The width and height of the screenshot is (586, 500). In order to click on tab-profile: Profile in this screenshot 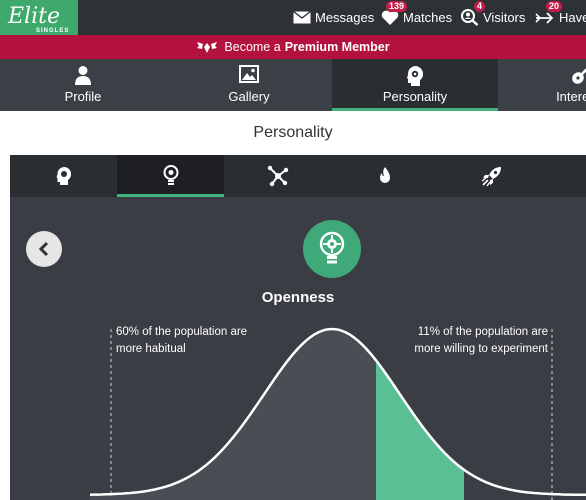, I will do `click(83, 85)`.